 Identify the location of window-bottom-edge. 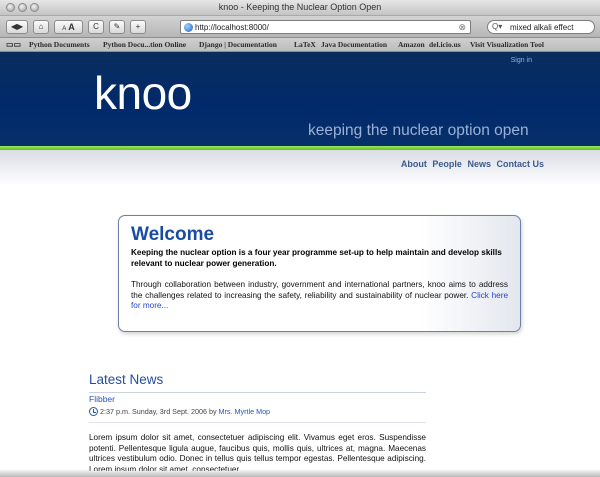
(300, 473).